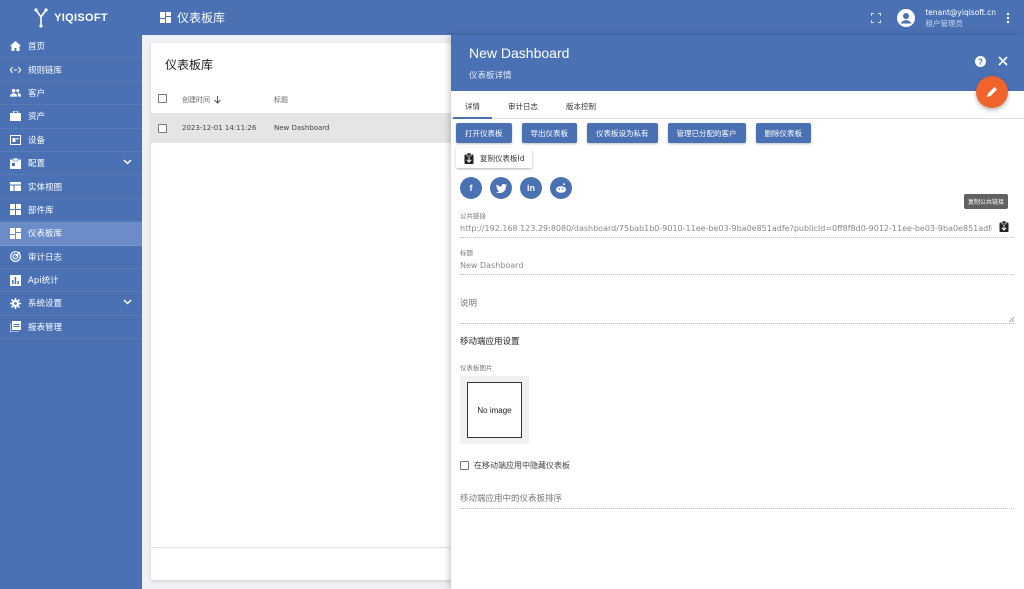  I want to click on export-dashboard-button: 导出仪表板, so click(549, 133).